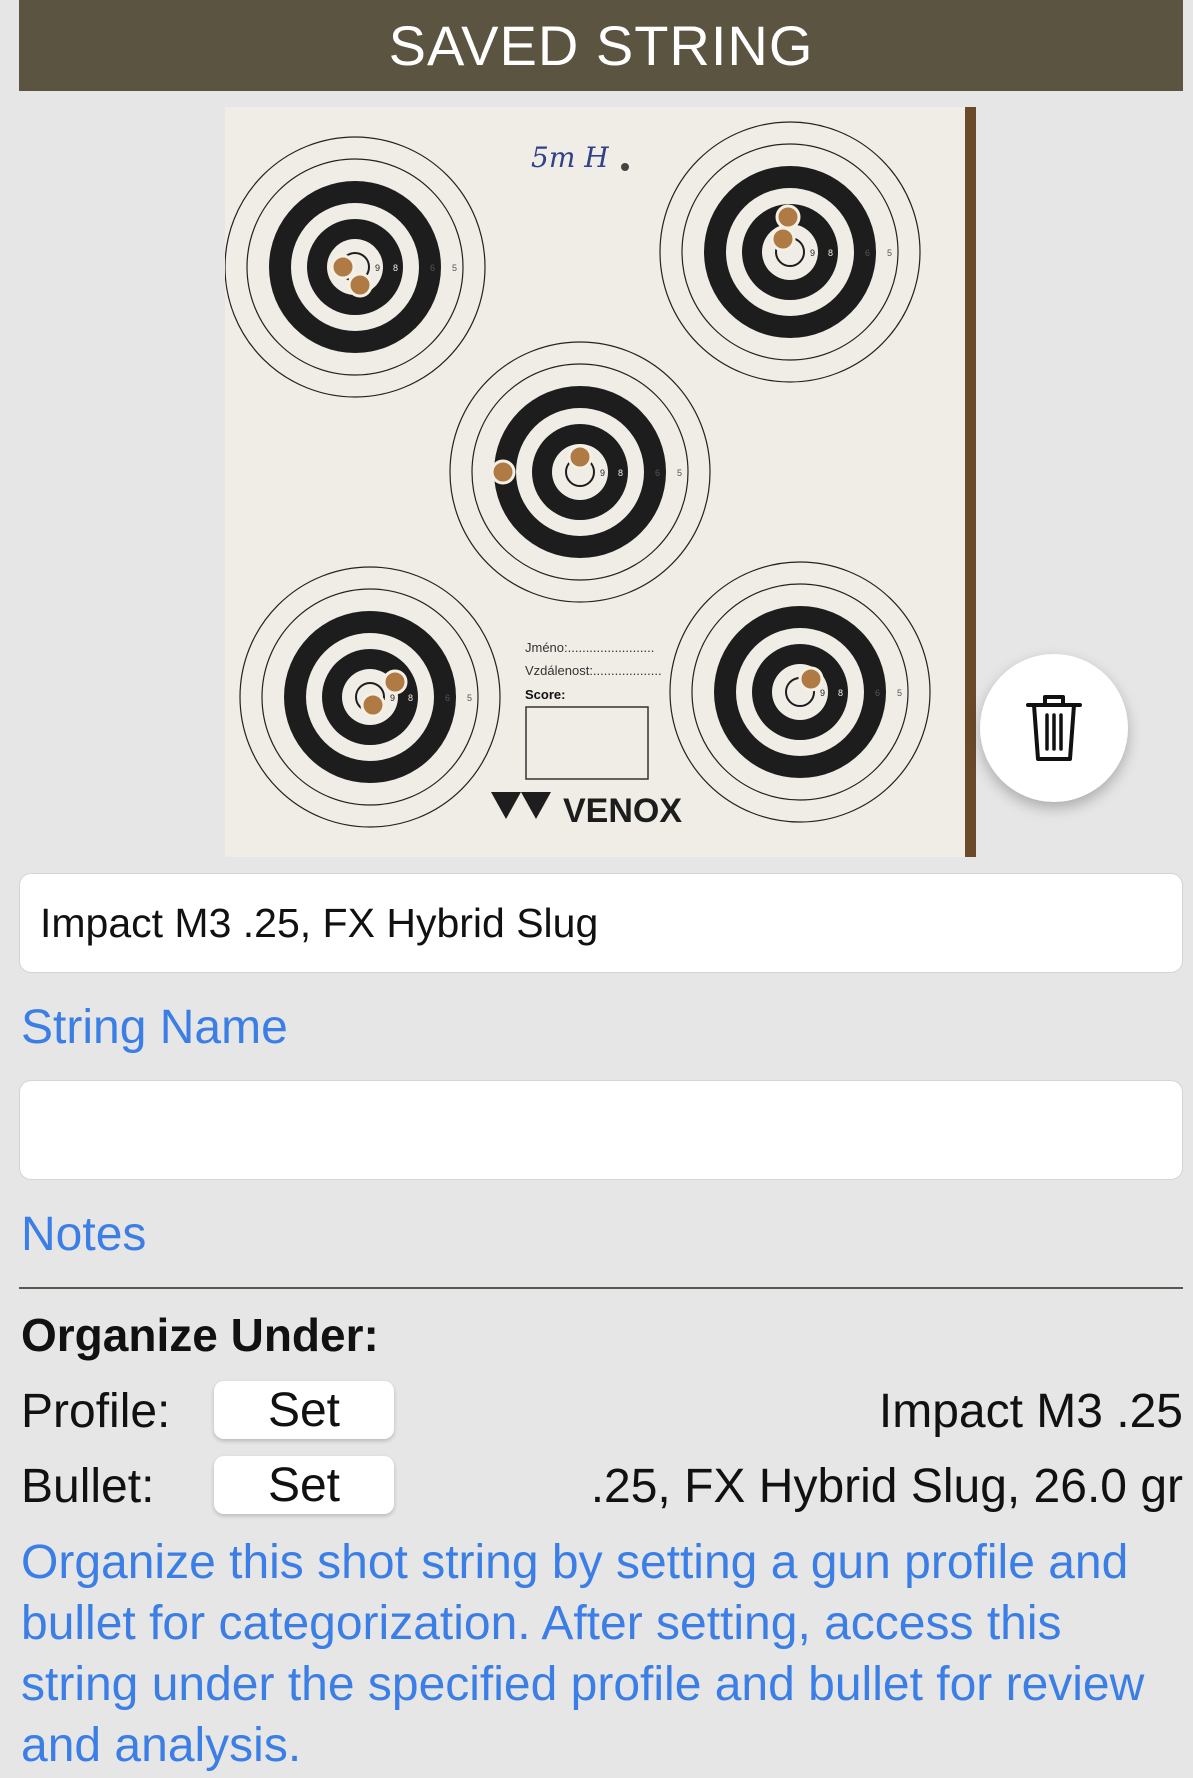 The height and width of the screenshot is (1778, 1193). Describe the element at coordinates (601, 45) in the screenshot. I see `page-title: SAVED STRING` at that location.